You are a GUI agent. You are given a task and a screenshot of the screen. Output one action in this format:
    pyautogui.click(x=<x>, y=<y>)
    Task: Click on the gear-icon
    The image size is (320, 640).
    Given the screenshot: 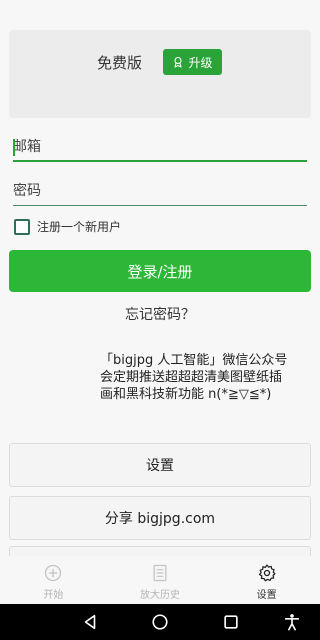 What is the action you would take?
    pyautogui.click(x=267, y=573)
    